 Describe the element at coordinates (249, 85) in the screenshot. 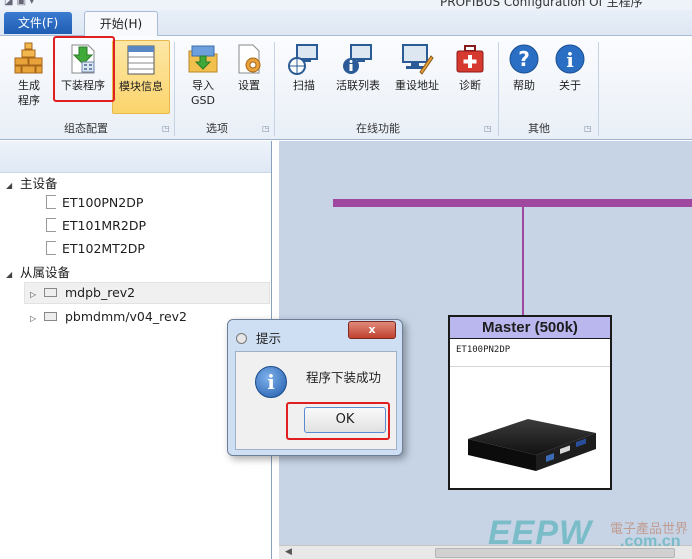

I see `settings-label: 设置` at that location.